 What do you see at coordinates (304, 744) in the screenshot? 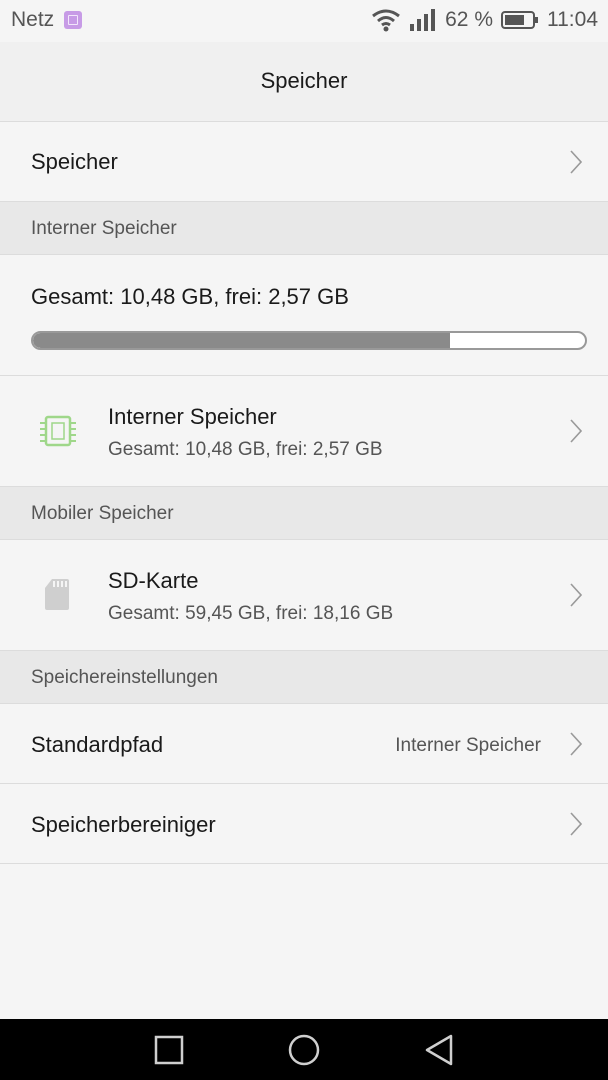
I see `default-path-row: Standardpfad Interner Speicher` at bounding box center [304, 744].